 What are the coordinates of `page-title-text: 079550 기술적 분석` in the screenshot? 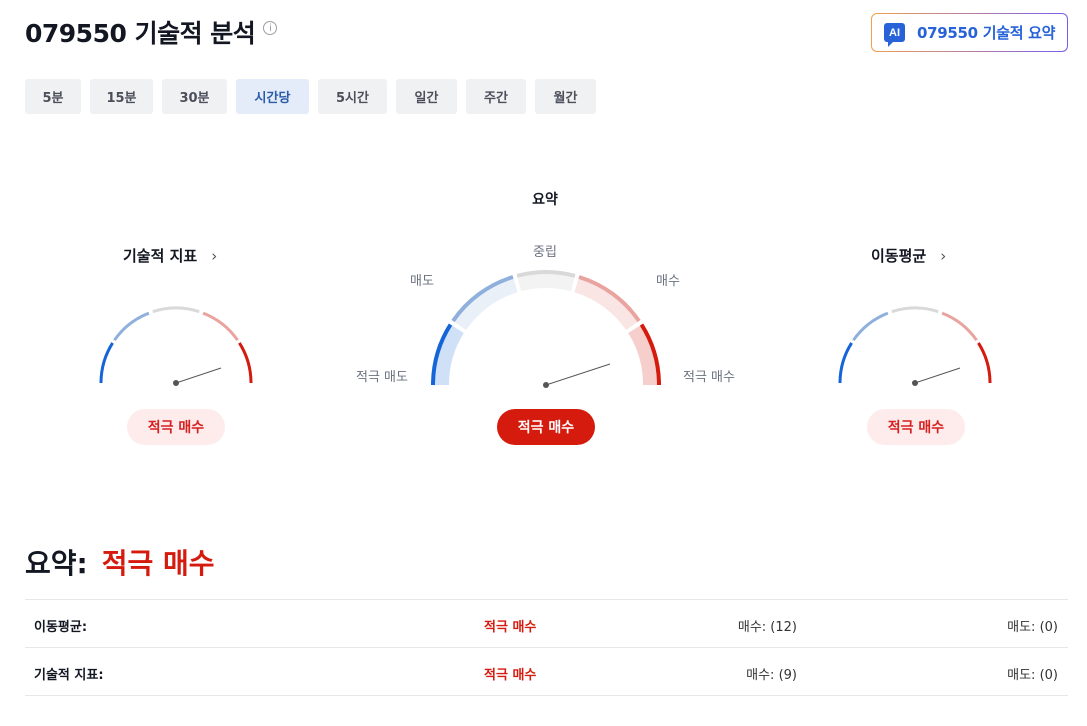 It's located at (140, 33).